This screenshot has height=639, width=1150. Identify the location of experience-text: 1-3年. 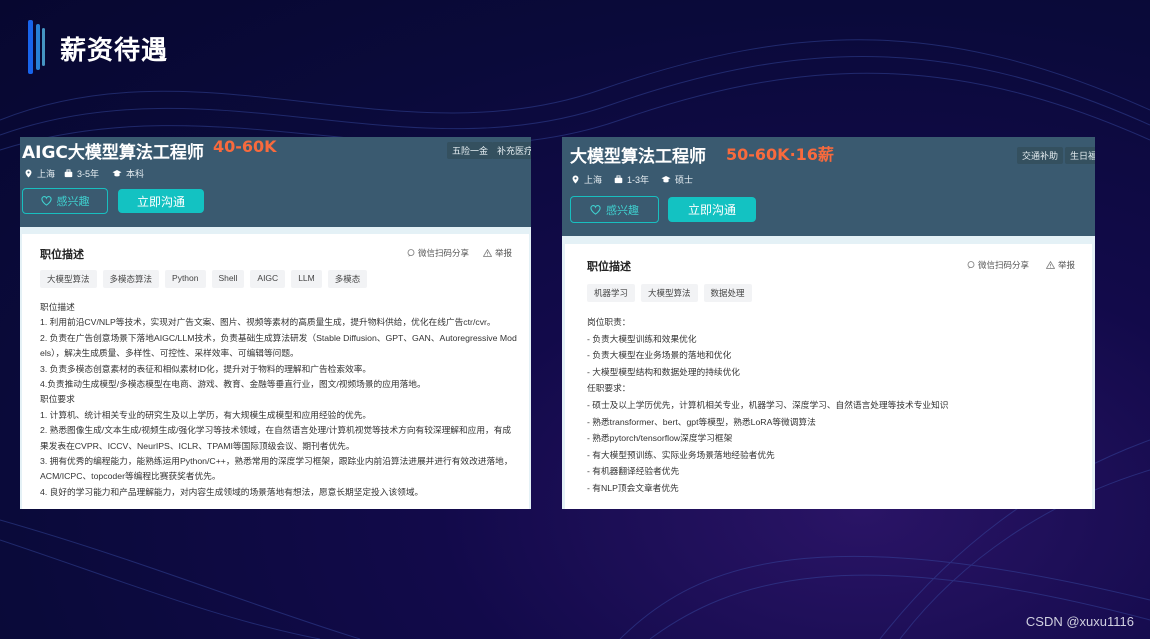
(638, 180).